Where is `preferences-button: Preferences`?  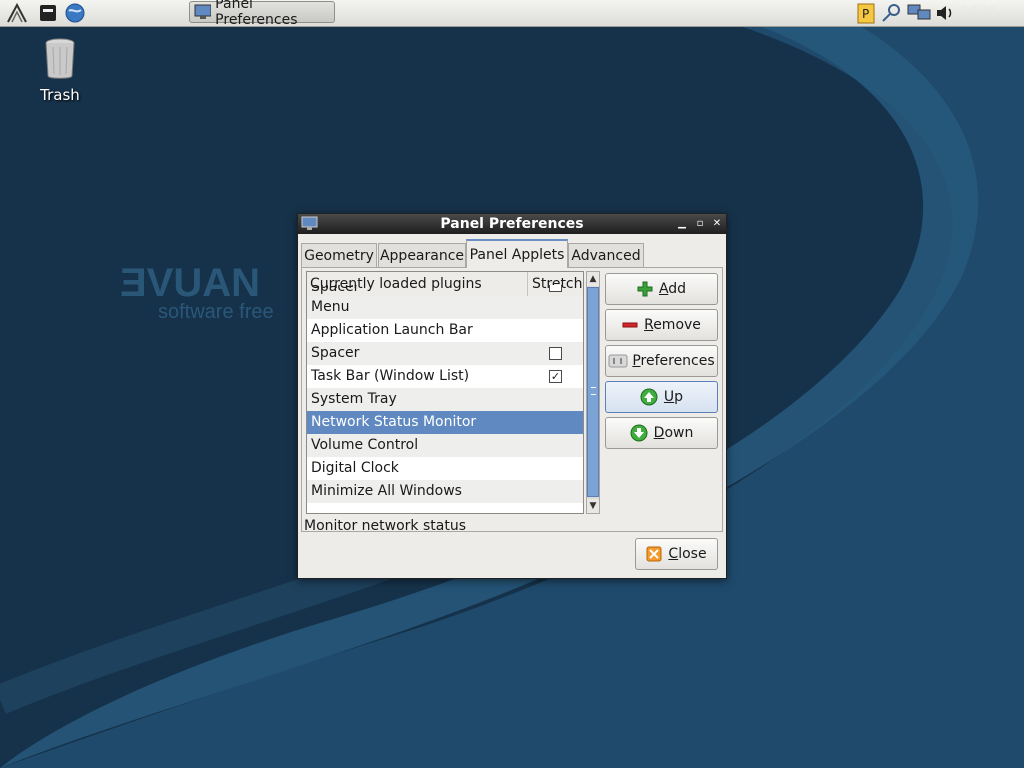
preferences-button: Preferences is located at coordinates (661, 361).